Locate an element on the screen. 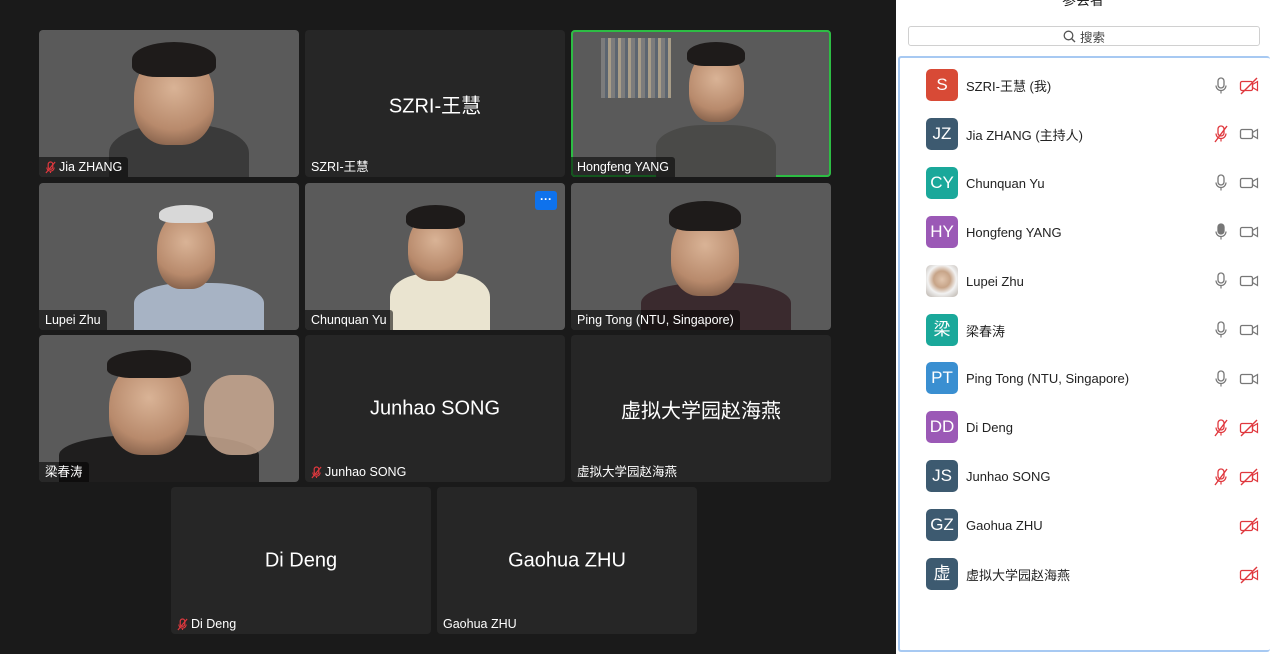 This screenshot has width=1270, height=654. tile-display-name: Gaohua ZHU is located at coordinates (567, 560).